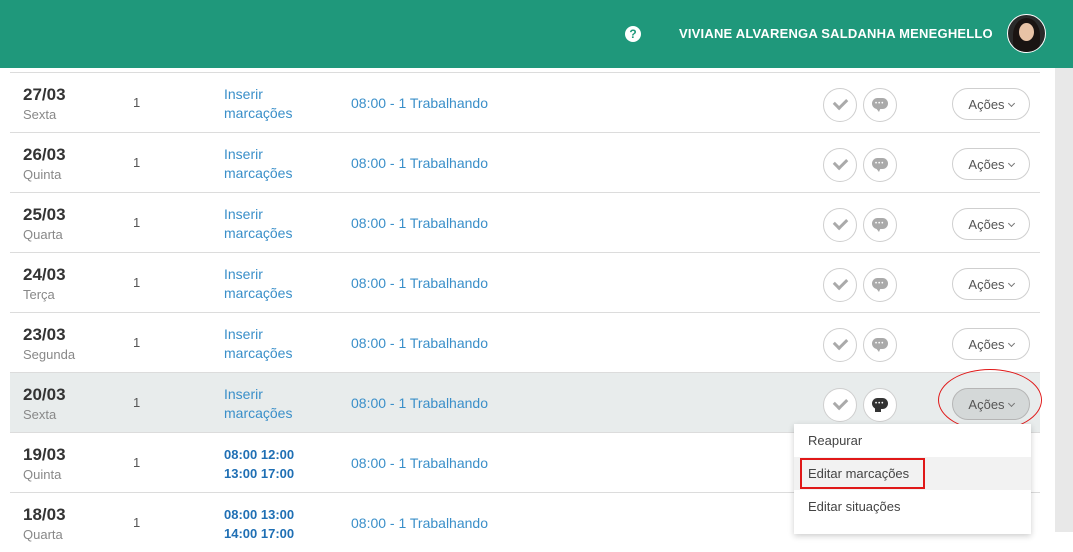 The width and height of the screenshot is (1073, 552). What do you see at coordinates (44, 514) in the screenshot?
I see `row-date: 18/03` at bounding box center [44, 514].